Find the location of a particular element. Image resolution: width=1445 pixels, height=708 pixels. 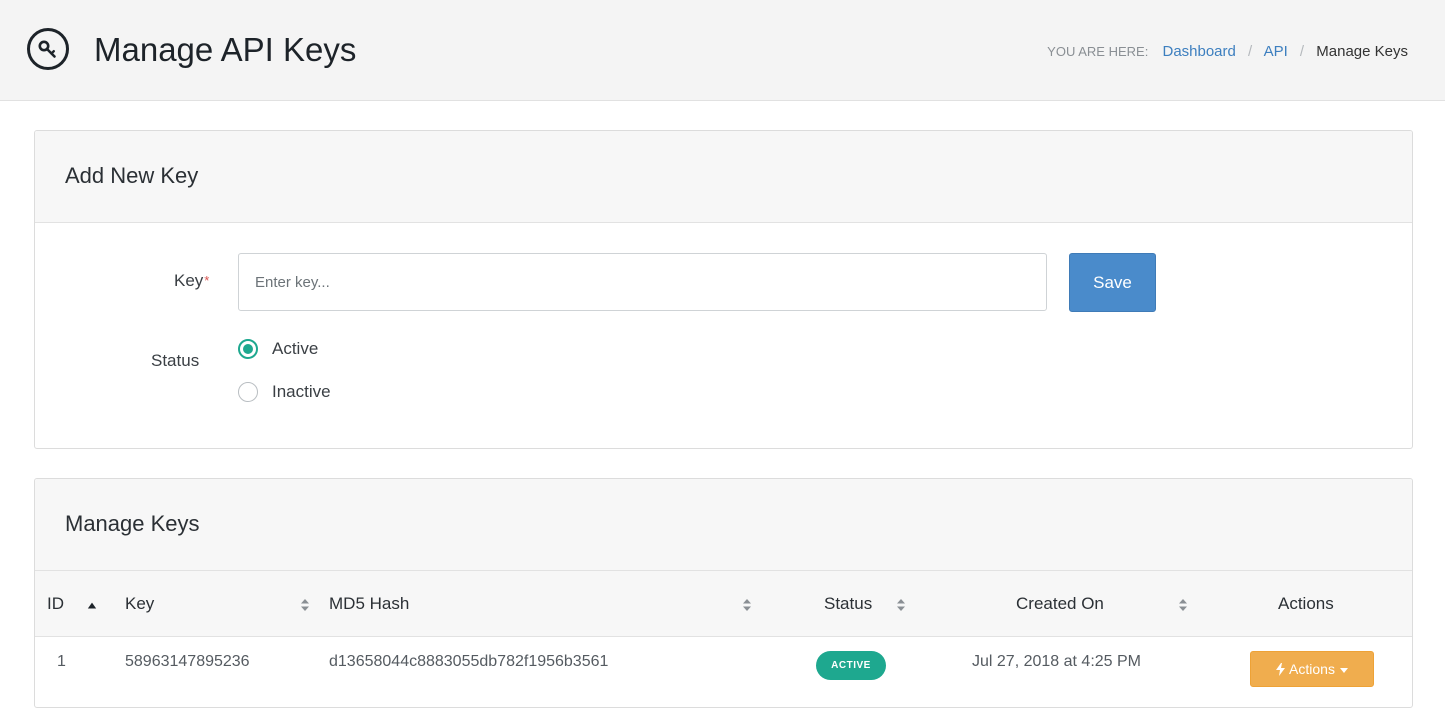

cell-id: 1 is located at coordinates (61, 661).